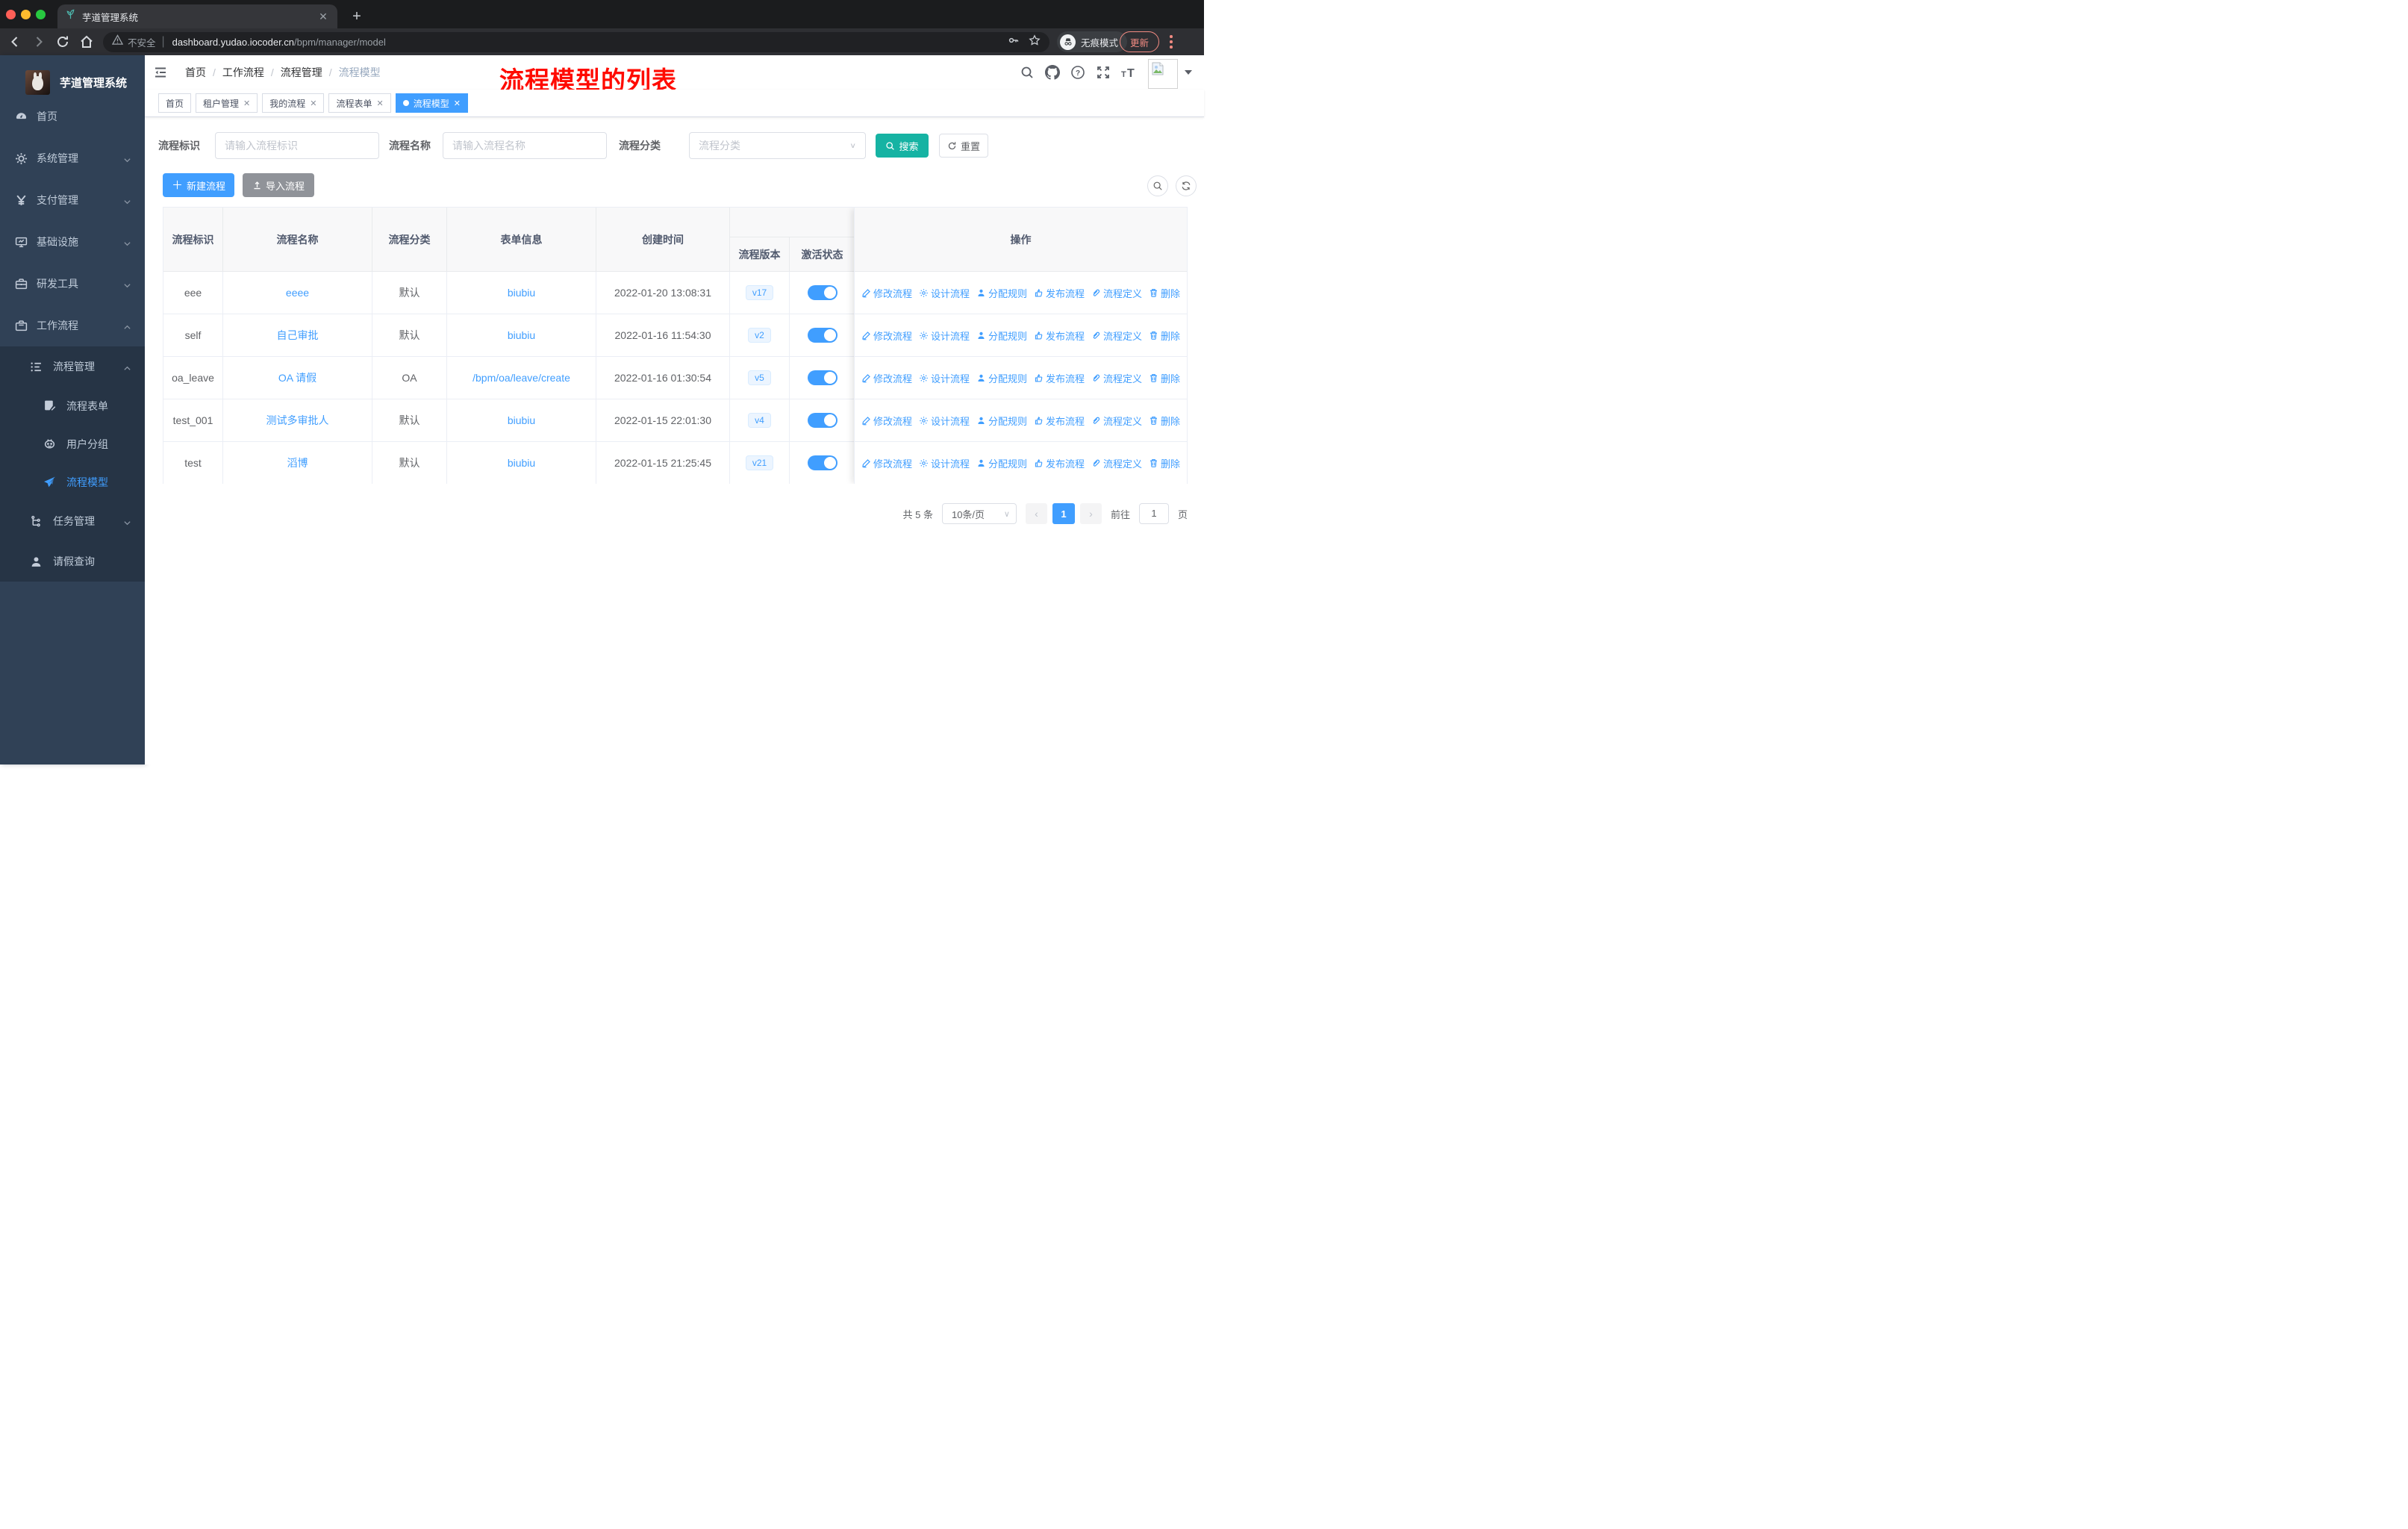  I want to click on bookmark-star-icon, so click(1035, 42).